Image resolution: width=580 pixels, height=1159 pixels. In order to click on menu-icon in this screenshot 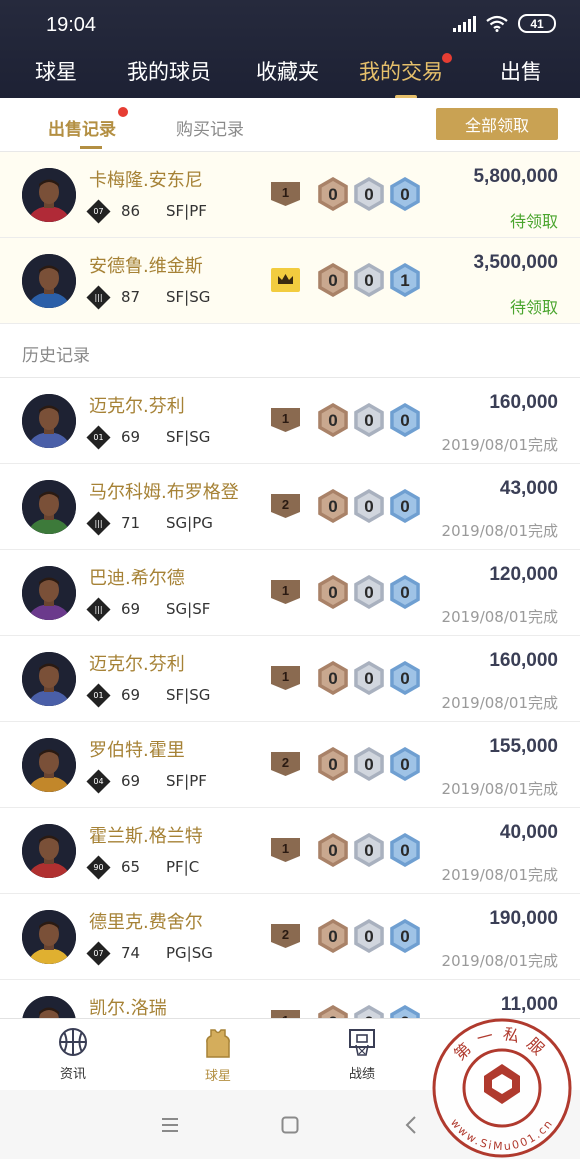, I will do `click(170, 1125)`.